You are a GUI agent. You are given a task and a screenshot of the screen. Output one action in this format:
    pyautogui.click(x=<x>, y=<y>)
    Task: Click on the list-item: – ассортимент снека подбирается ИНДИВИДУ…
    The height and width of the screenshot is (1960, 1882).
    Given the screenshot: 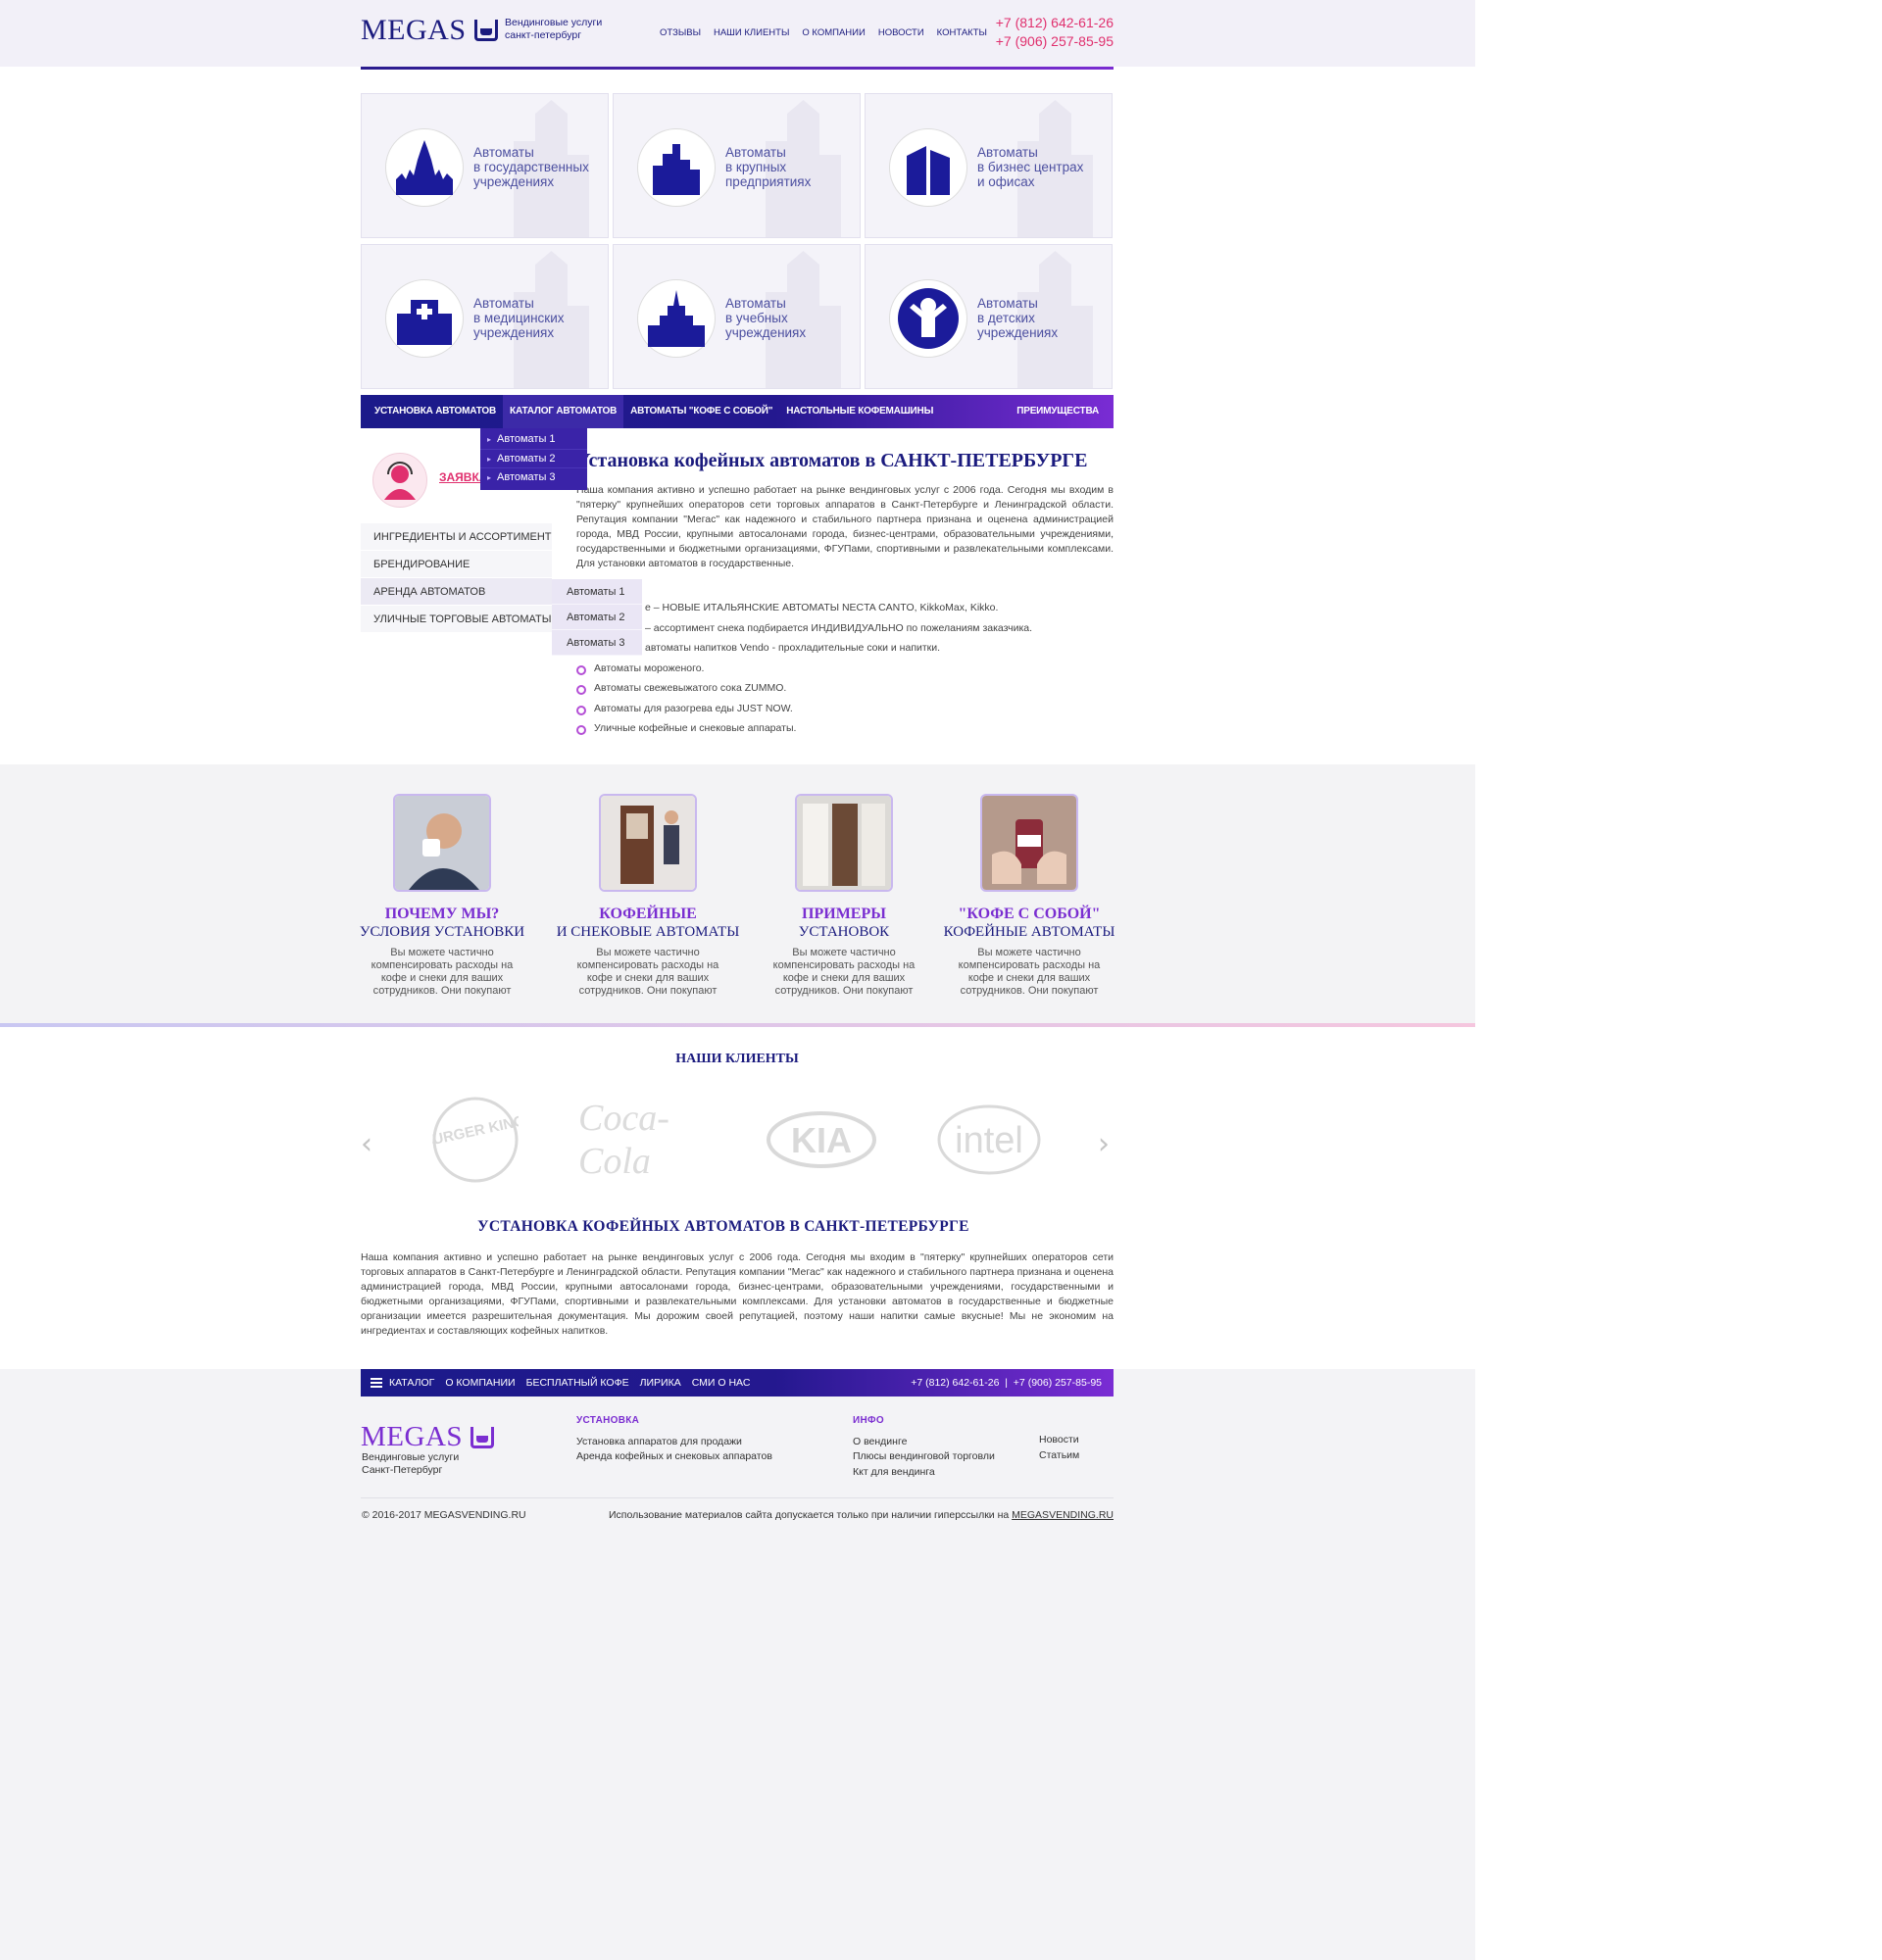 What is the action you would take?
    pyautogui.click(x=845, y=628)
    